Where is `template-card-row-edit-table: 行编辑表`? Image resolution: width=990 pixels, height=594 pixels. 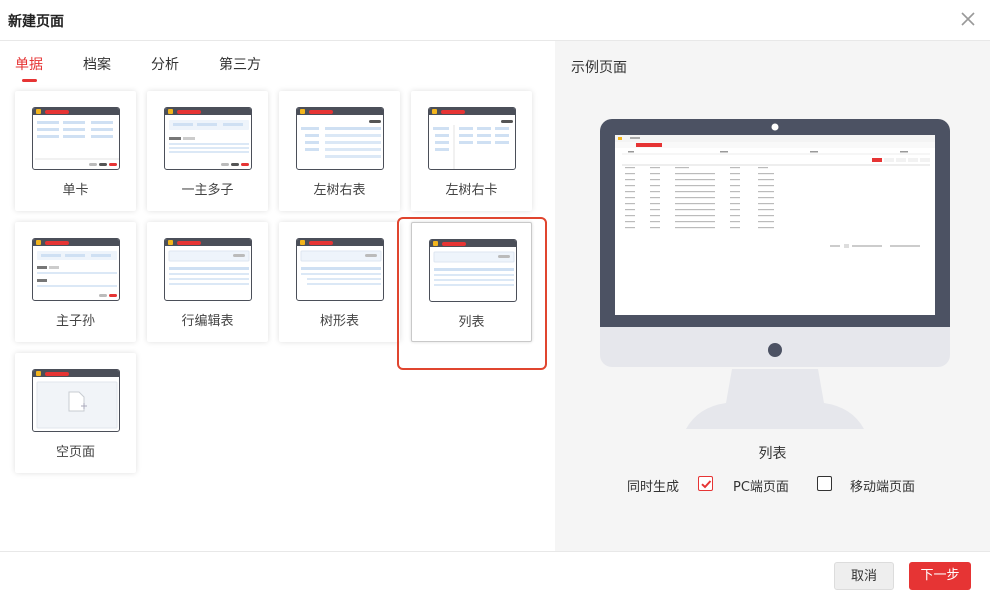 template-card-row-edit-table: 行编辑表 is located at coordinates (207, 282).